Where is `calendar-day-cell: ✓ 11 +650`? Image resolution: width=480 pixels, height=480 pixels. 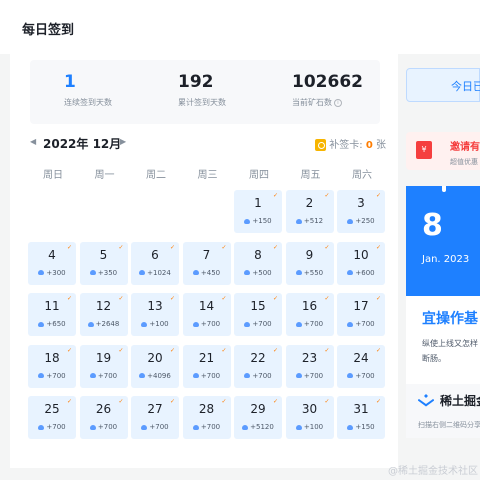 calendar-day-cell: ✓ 11 +650 is located at coordinates (52, 314).